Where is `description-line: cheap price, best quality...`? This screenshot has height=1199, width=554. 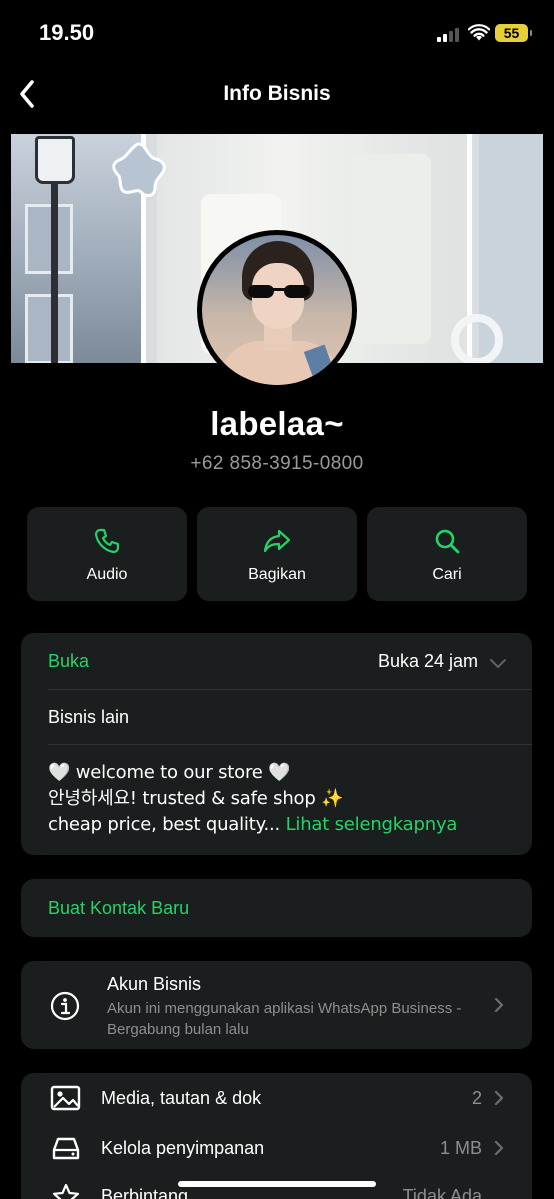 description-line: cheap price, best quality... is located at coordinates (164, 824).